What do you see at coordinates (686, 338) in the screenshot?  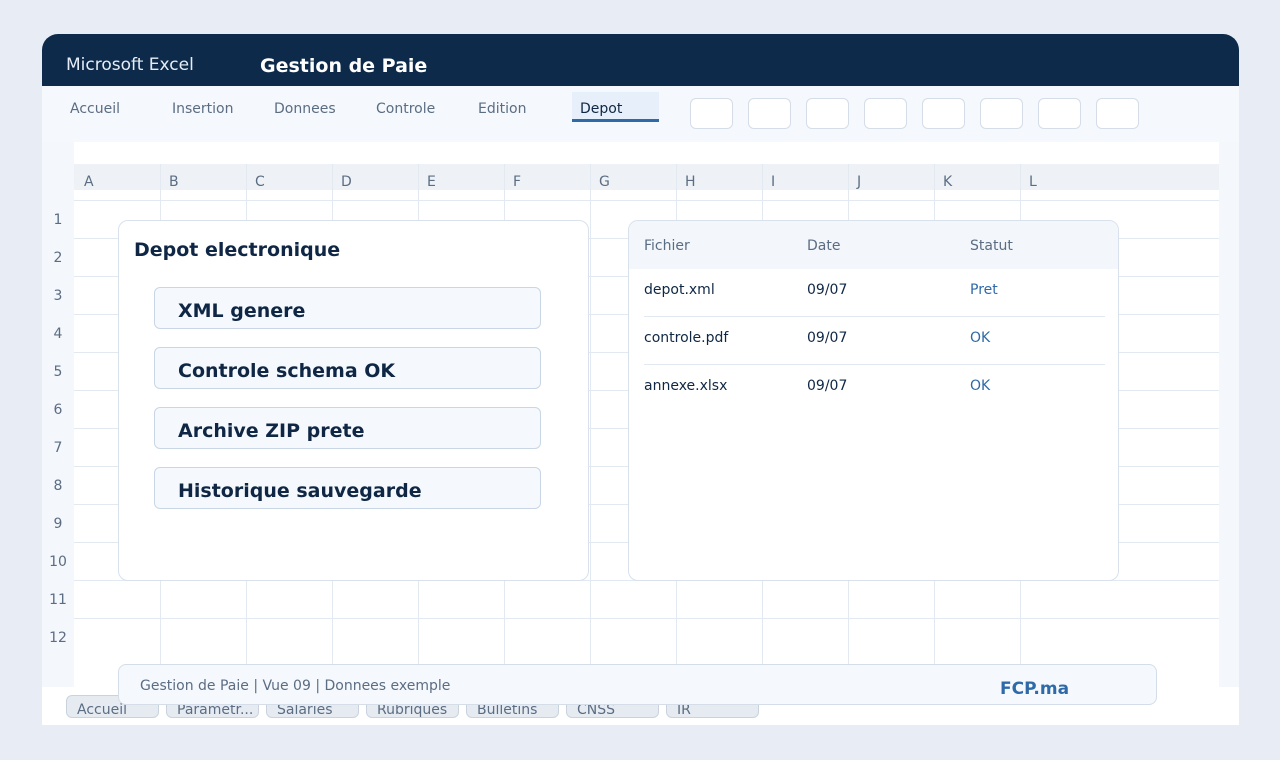 I see `cell-fichier: controle.pdf` at bounding box center [686, 338].